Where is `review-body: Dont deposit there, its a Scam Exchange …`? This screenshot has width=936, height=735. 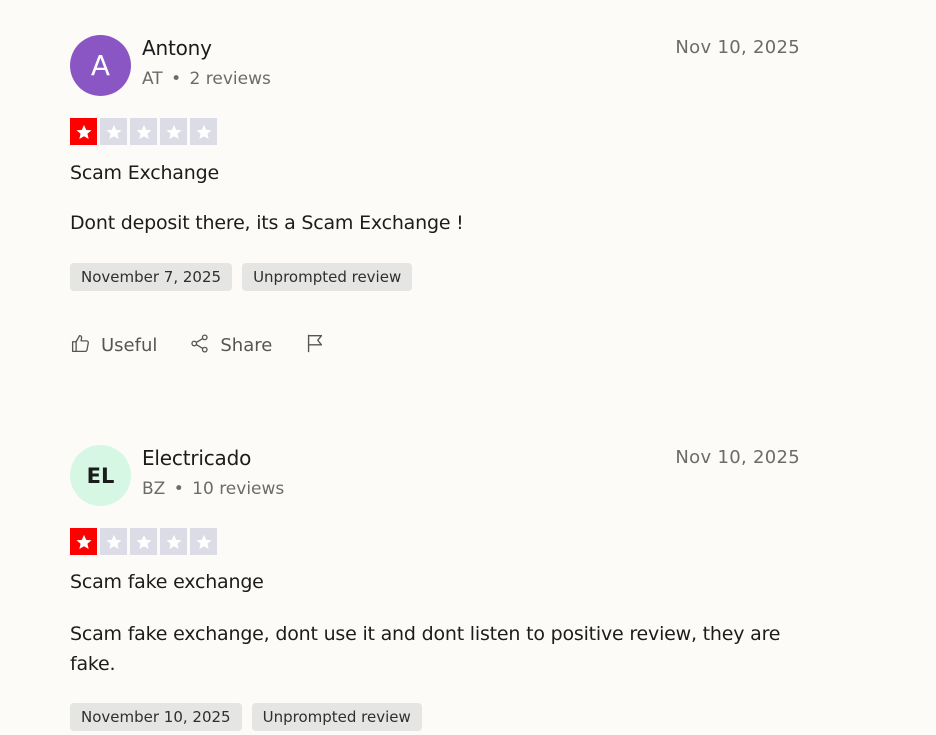 review-body: Dont deposit there, its a Scam Exchange … is located at coordinates (267, 223).